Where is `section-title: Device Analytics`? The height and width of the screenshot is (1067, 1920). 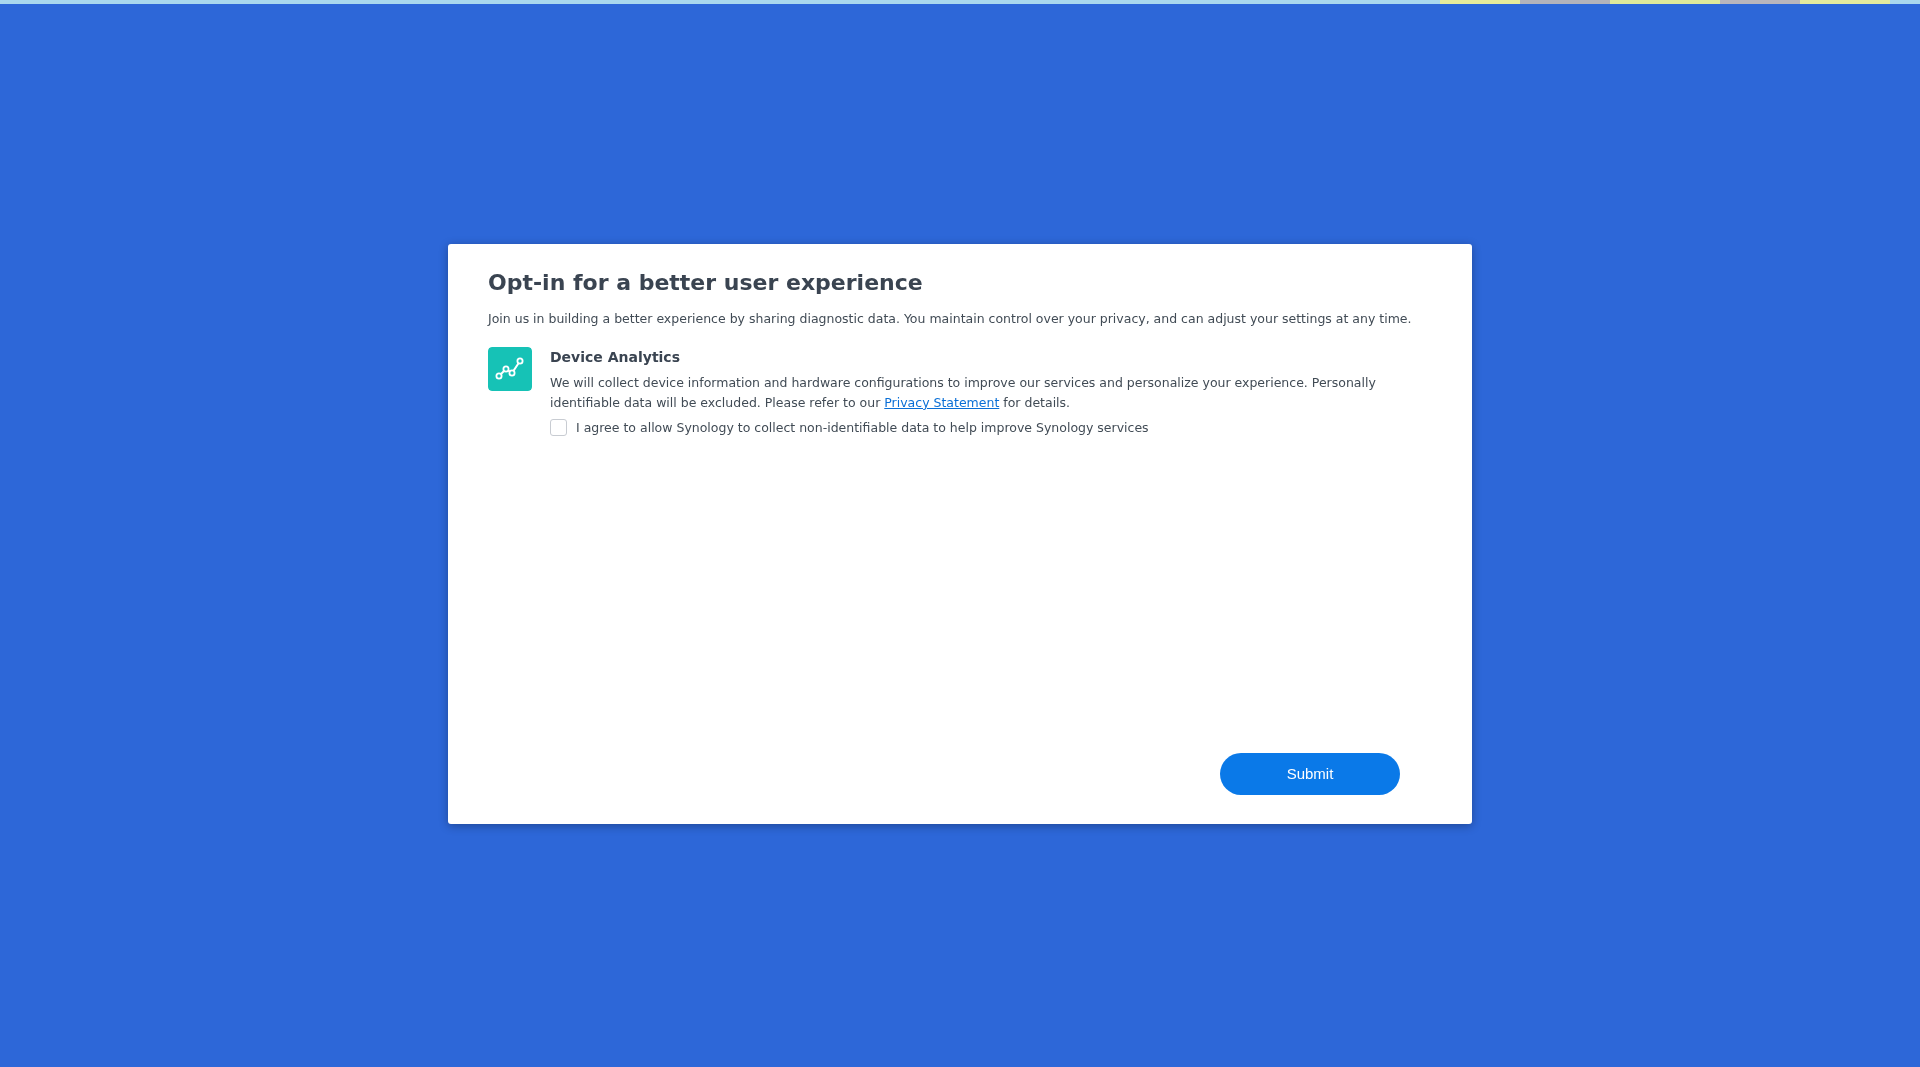 section-title: Device Analytics is located at coordinates (615, 356).